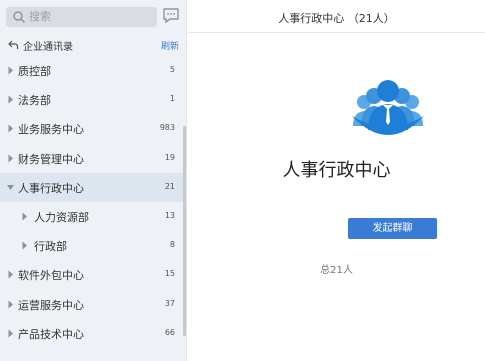  I want to click on scrollbar, so click(184, 231).